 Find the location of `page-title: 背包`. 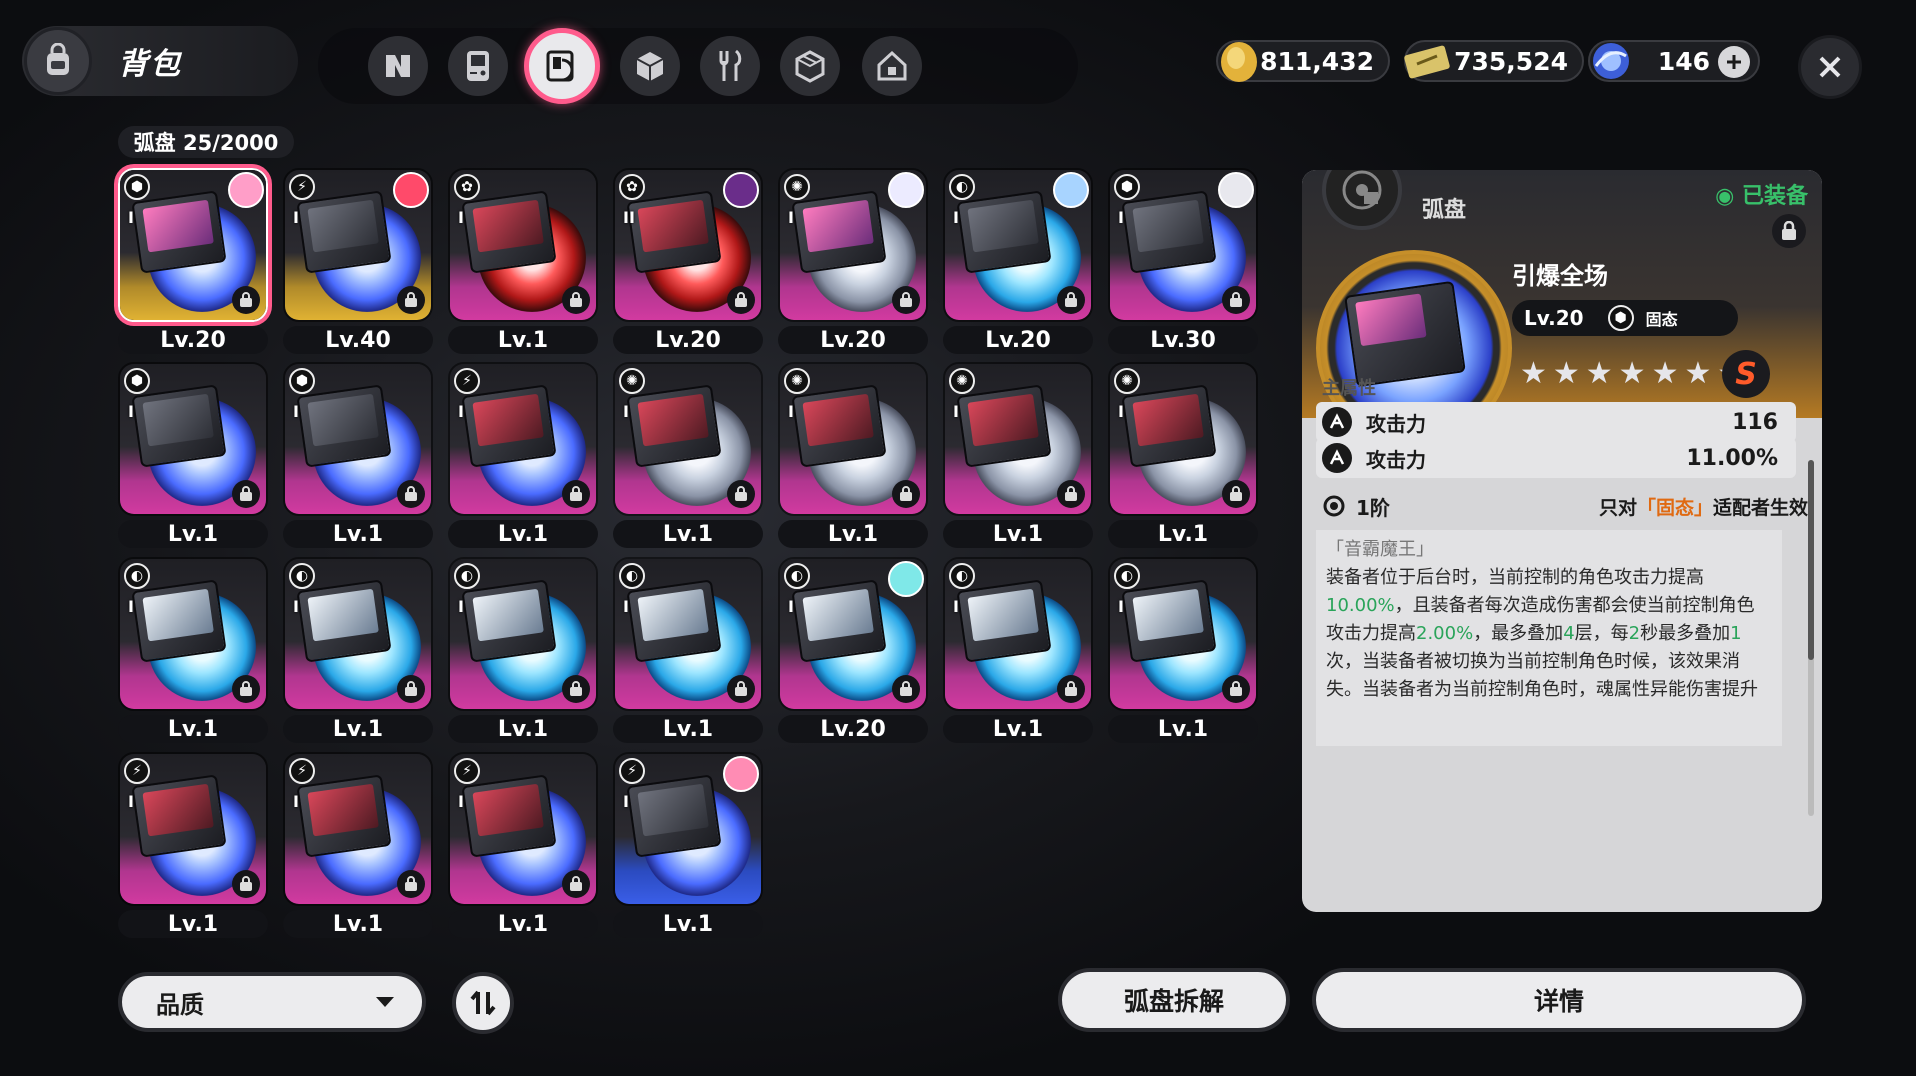

page-title: 背包 is located at coordinates (150, 64).